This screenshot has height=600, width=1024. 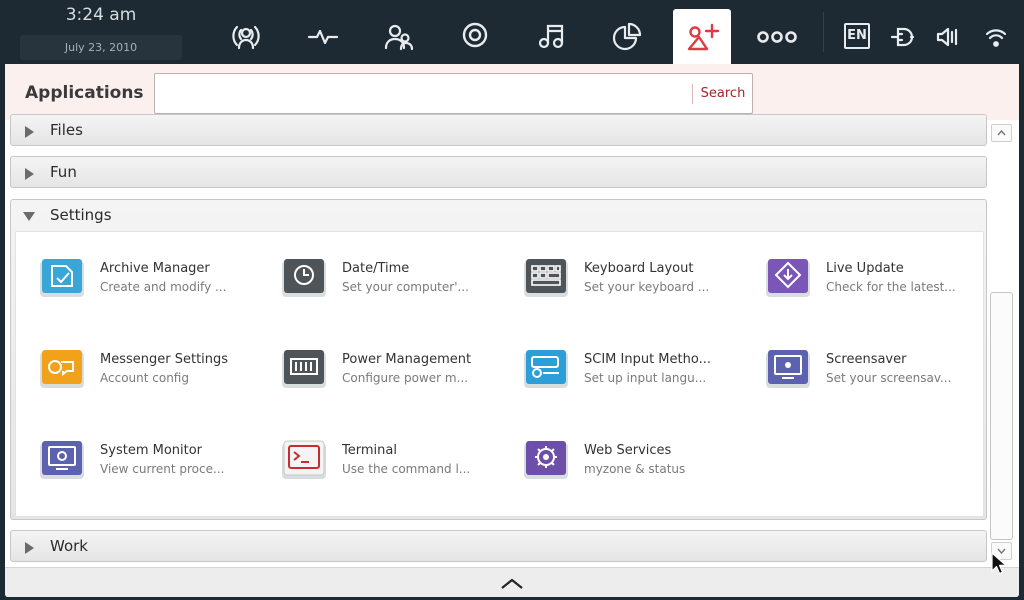 What do you see at coordinates (865, 268) in the screenshot?
I see `app-name: Live Update` at bounding box center [865, 268].